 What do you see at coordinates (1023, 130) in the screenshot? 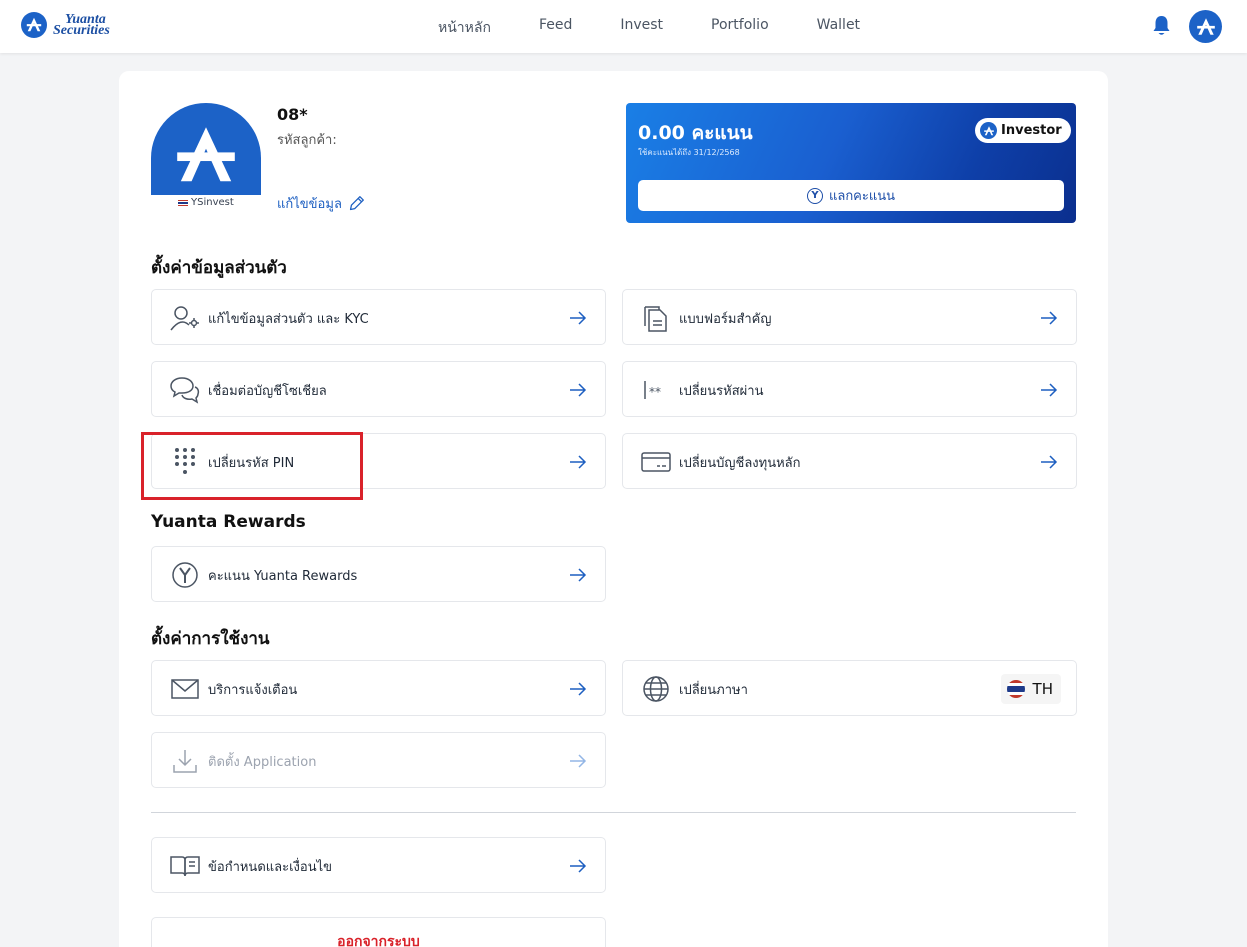
I see `tier-badge: Investor` at bounding box center [1023, 130].